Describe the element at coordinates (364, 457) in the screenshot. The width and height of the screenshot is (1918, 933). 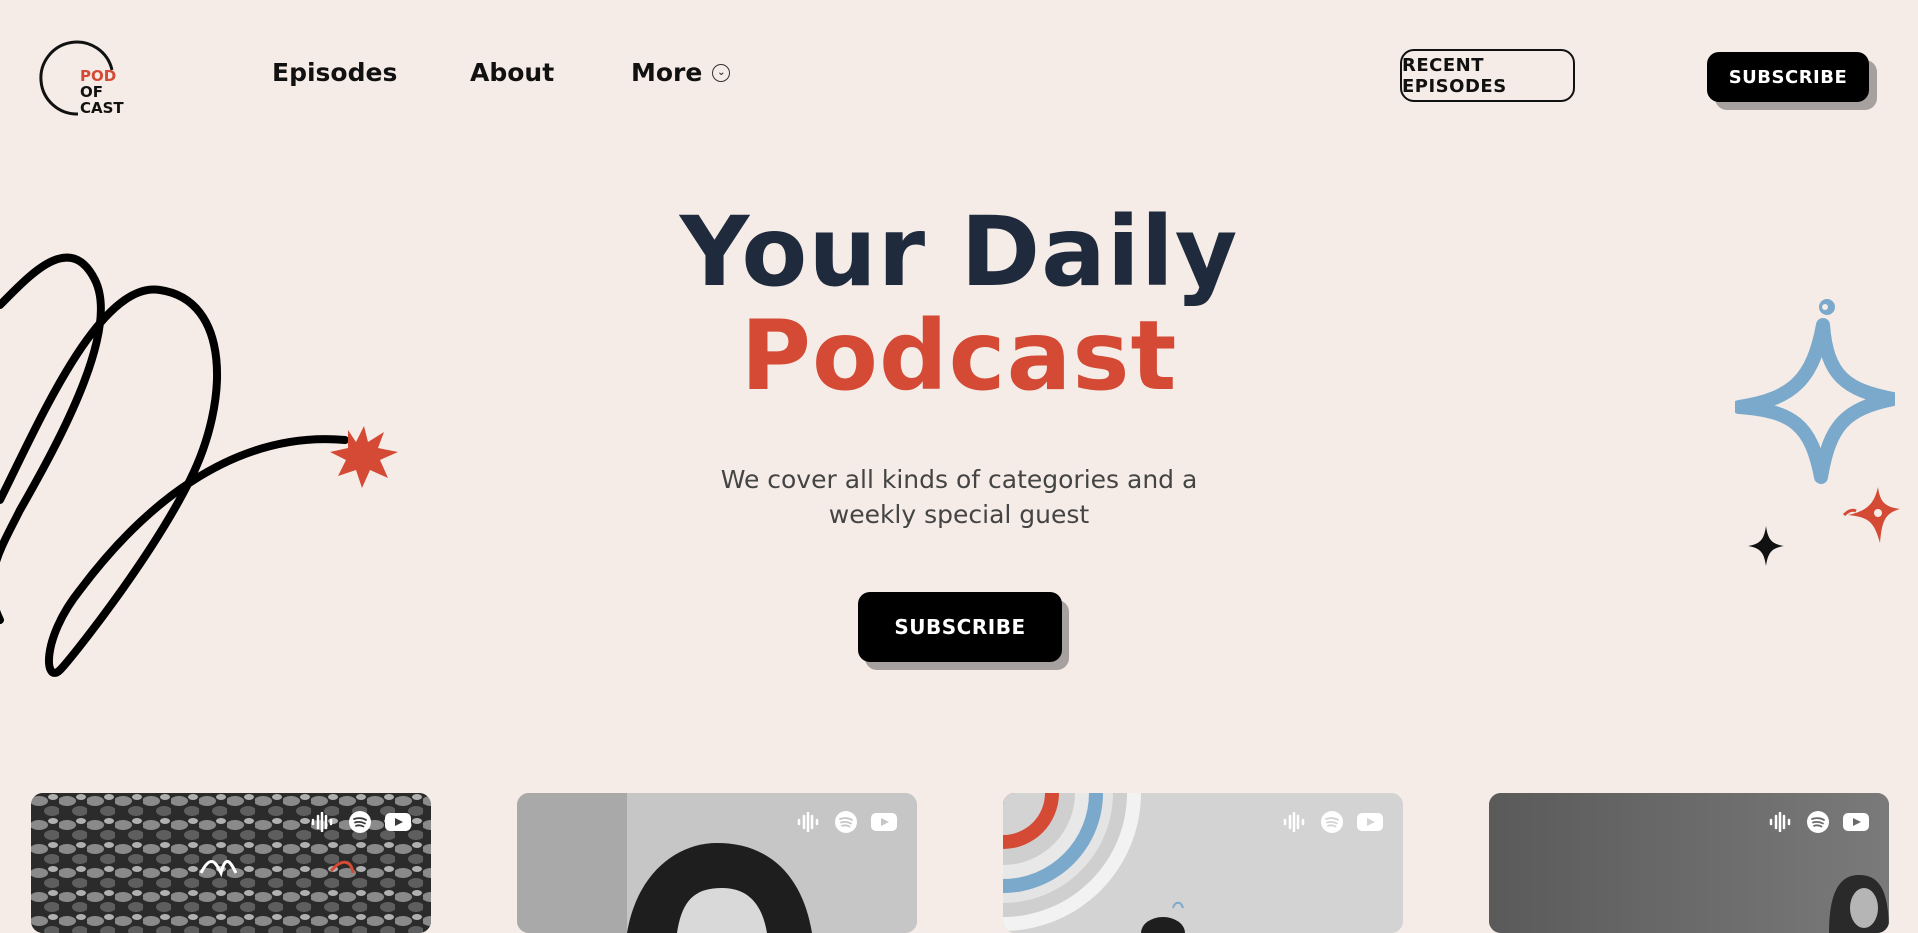
I see `red-splat-icon` at that location.